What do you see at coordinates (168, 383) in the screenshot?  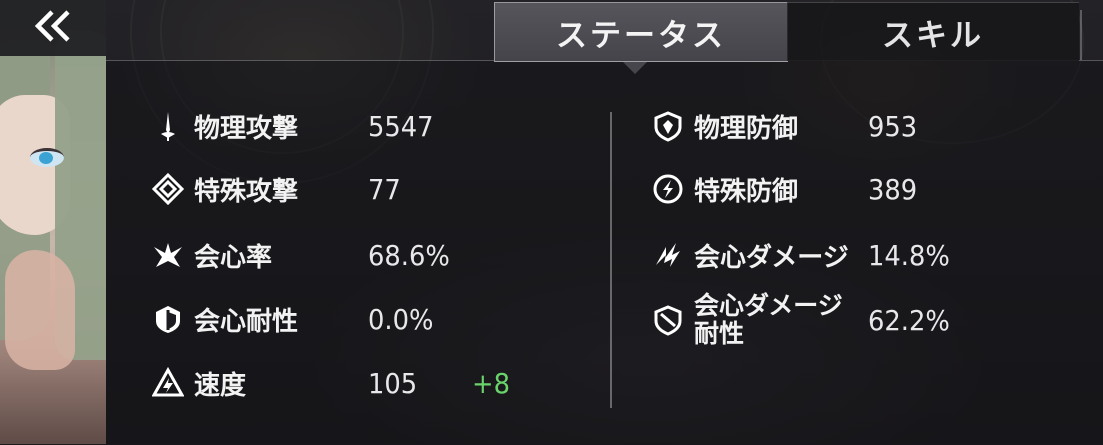 I see `speed-icon` at bounding box center [168, 383].